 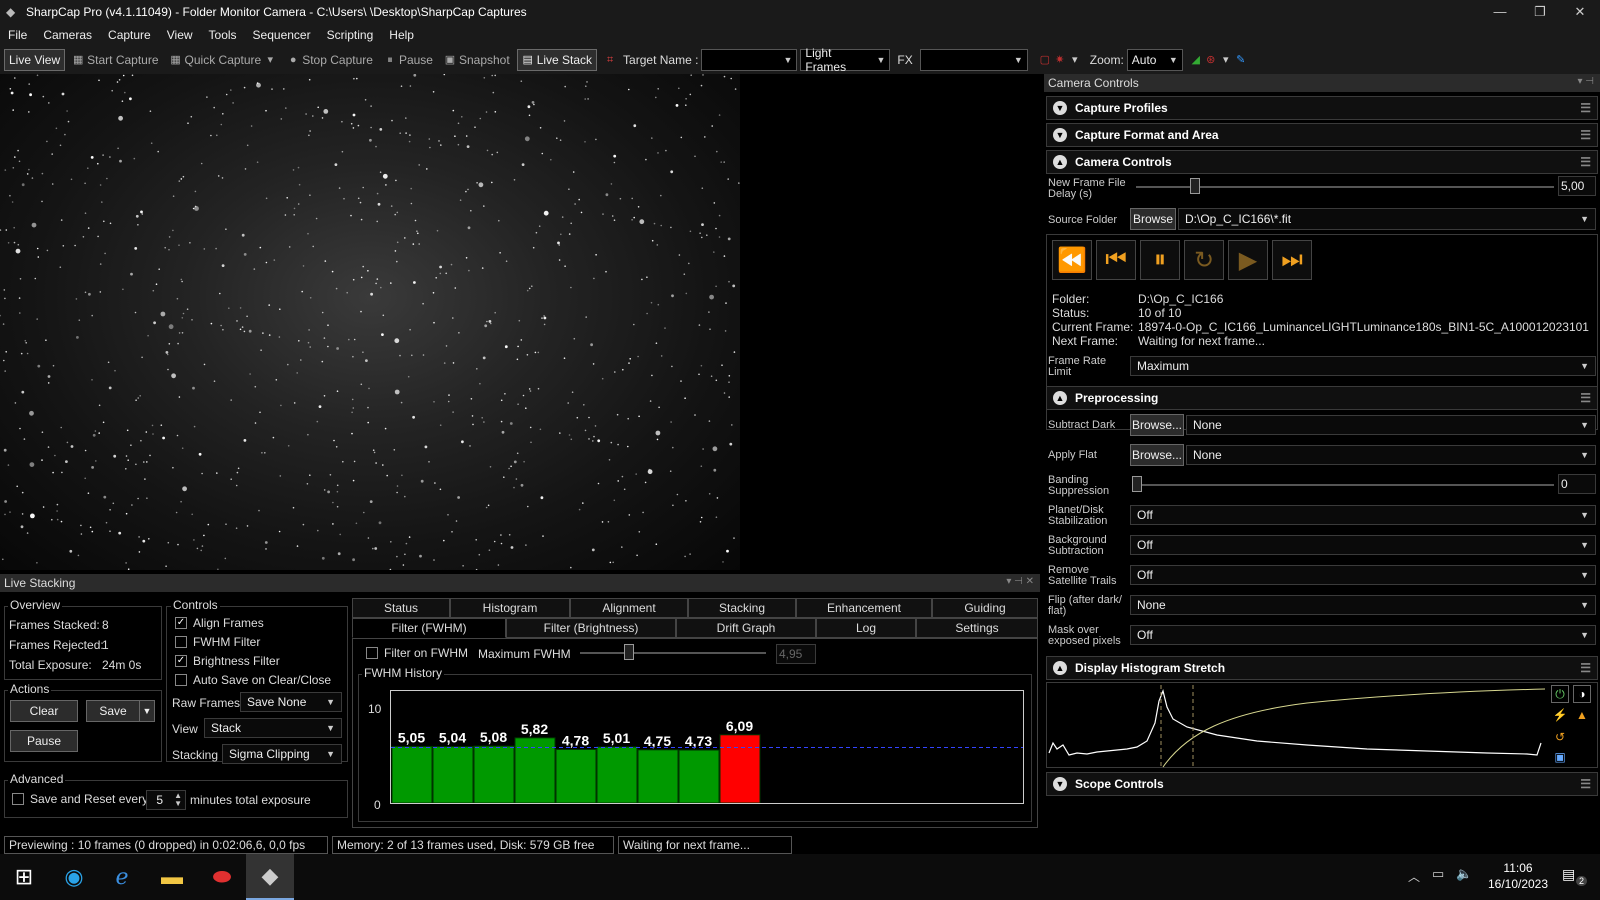 What do you see at coordinates (1248, 260) in the screenshot?
I see `play-button: ▶` at bounding box center [1248, 260].